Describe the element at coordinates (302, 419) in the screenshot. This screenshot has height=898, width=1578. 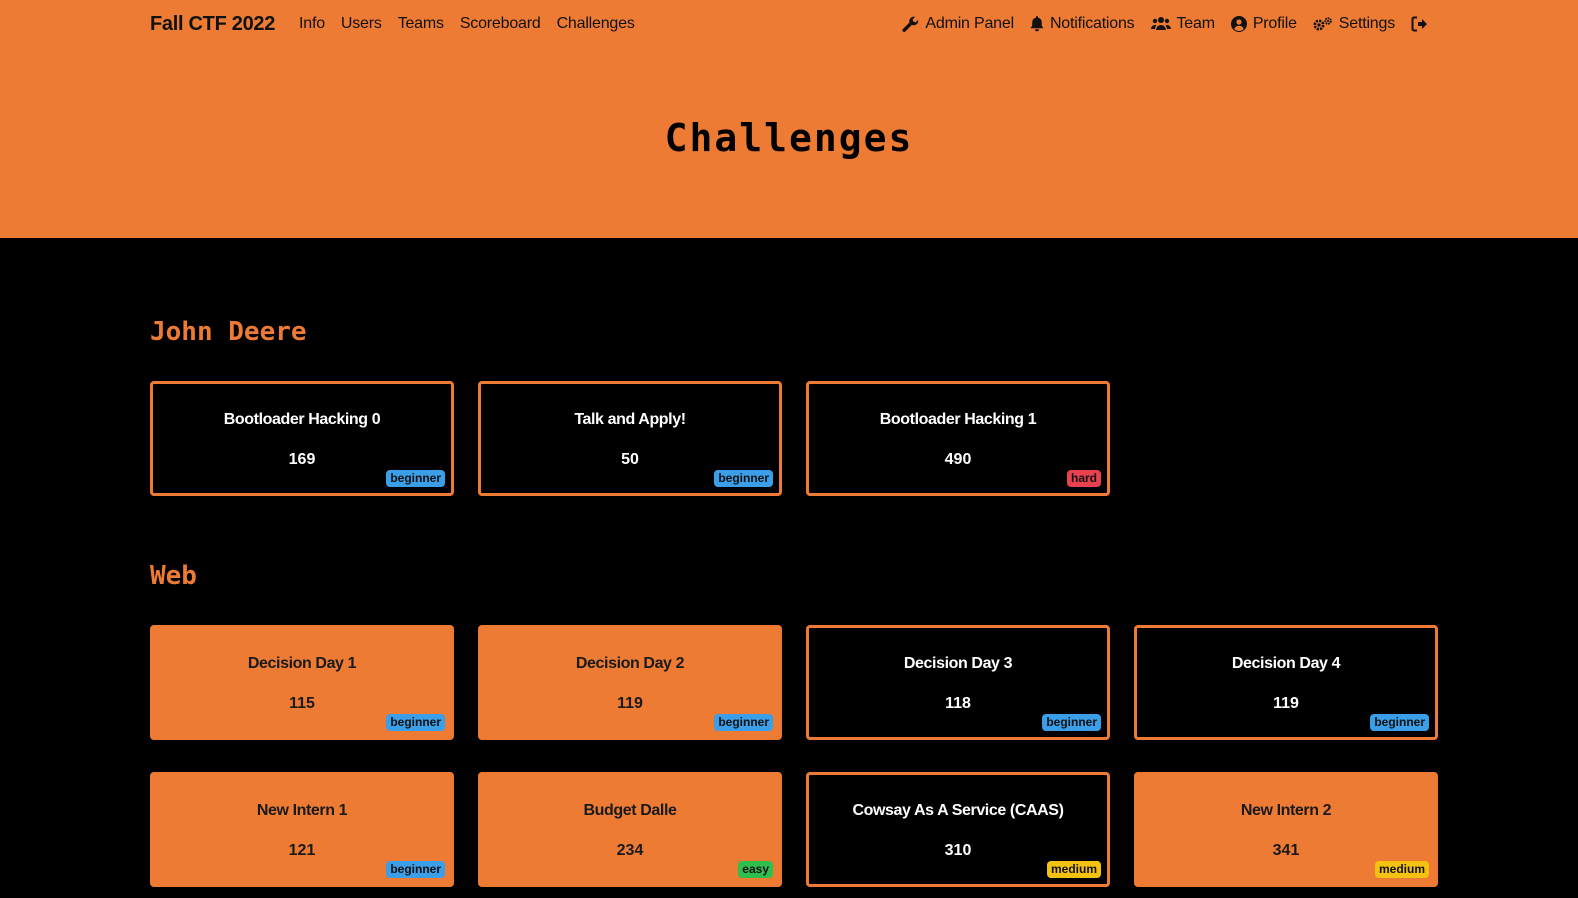
I see `challenge-name: Bootloader Hacking 0` at that location.